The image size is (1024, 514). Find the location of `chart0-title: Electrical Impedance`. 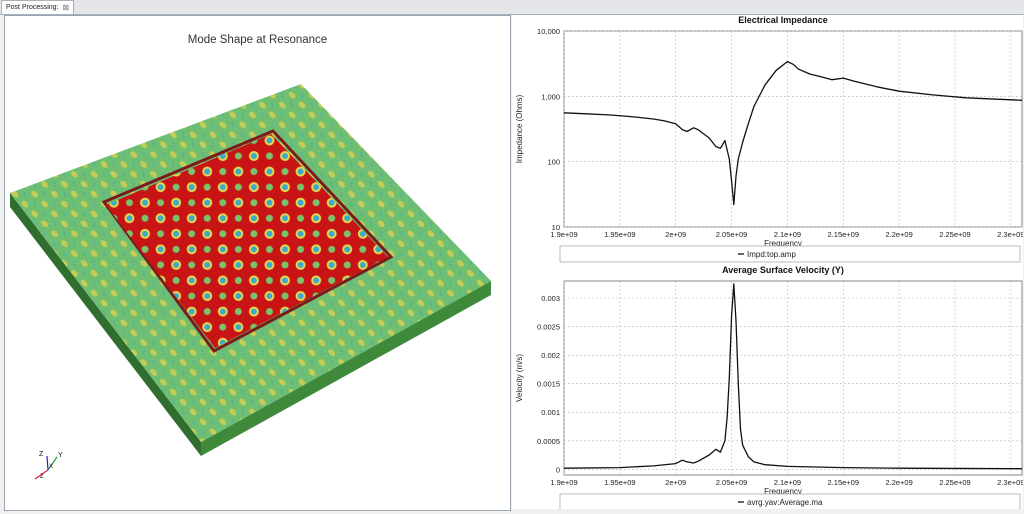

chart0-title: Electrical Impedance is located at coordinates (783, 20).